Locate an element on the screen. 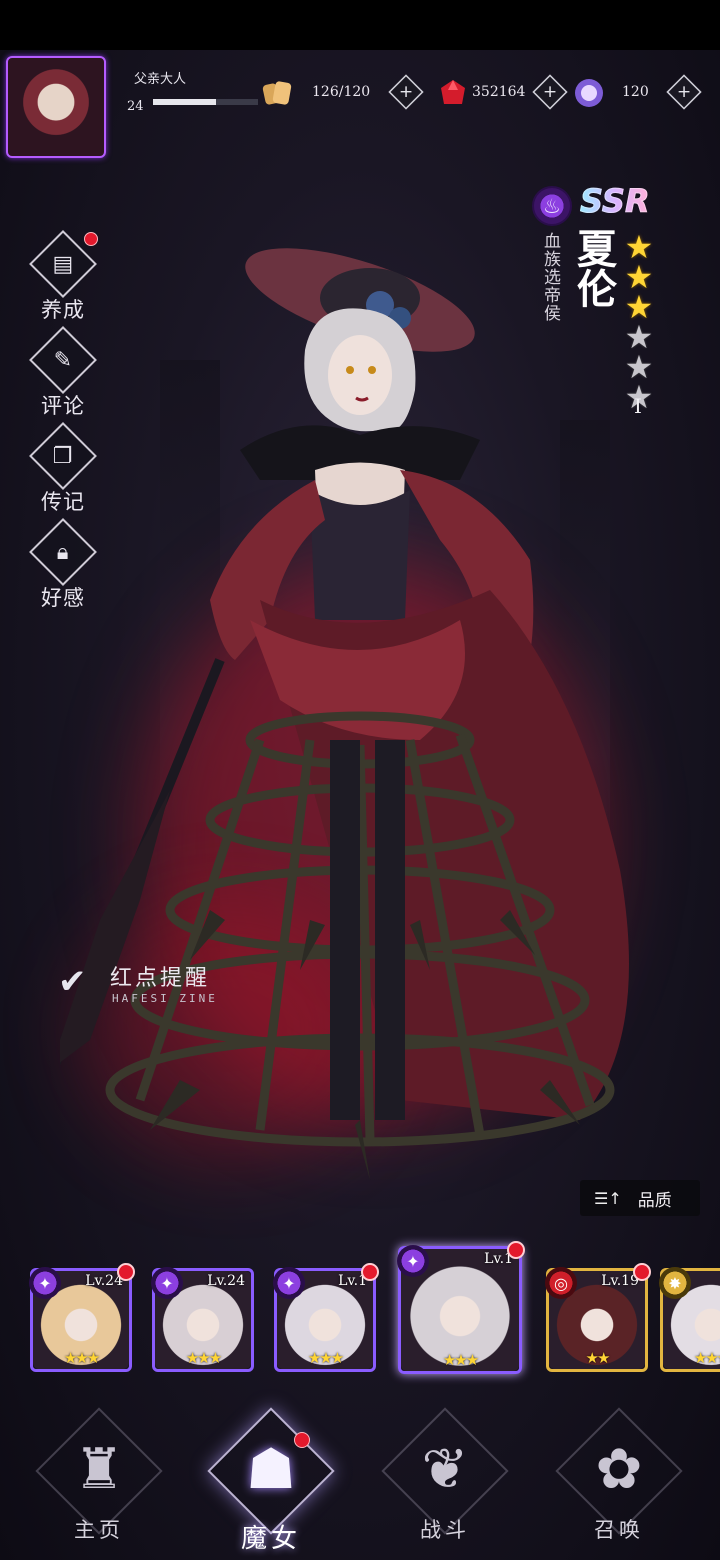  character-title: 血族选帝侯 is located at coordinates (550, 277).